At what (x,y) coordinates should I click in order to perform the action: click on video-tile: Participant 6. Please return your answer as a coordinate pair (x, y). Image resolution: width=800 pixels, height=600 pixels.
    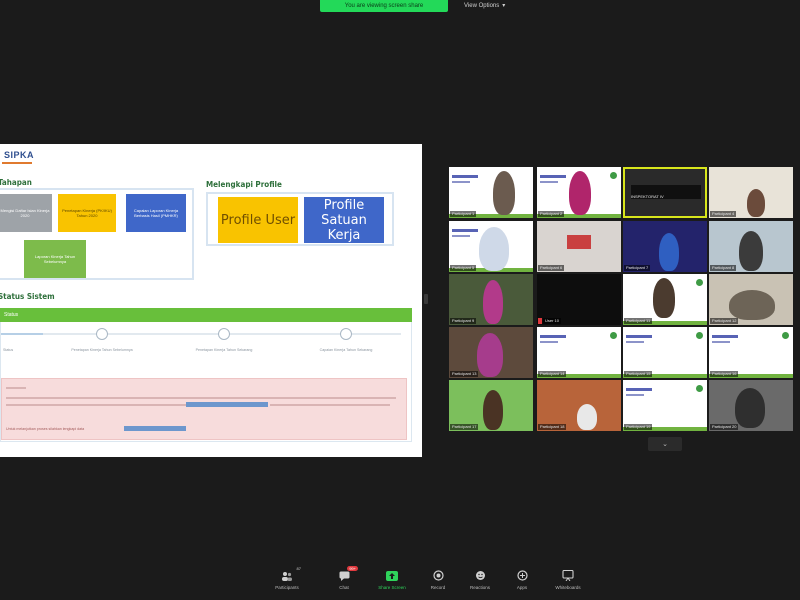
    Looking at the image, I should click on (579, 246).